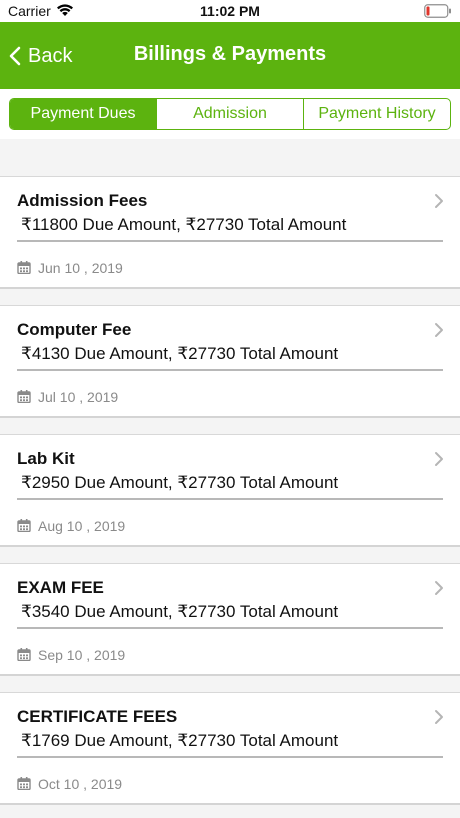  What do you see at coordinates (230, 158) in the screenshot?
I see `list-top-spacer` at bounding box center [230, 158].